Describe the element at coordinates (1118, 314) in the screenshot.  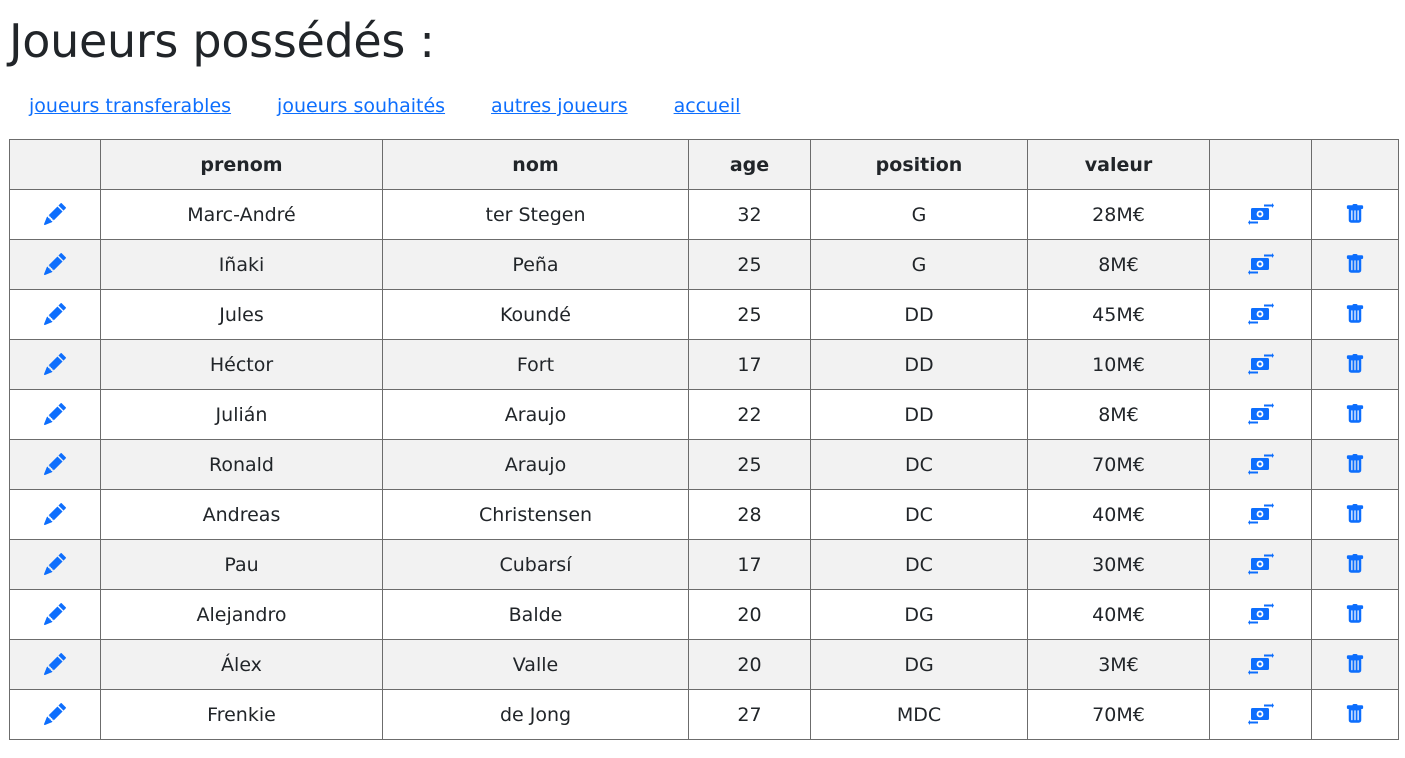
I see `cell-valeur: 45M€` at that location.